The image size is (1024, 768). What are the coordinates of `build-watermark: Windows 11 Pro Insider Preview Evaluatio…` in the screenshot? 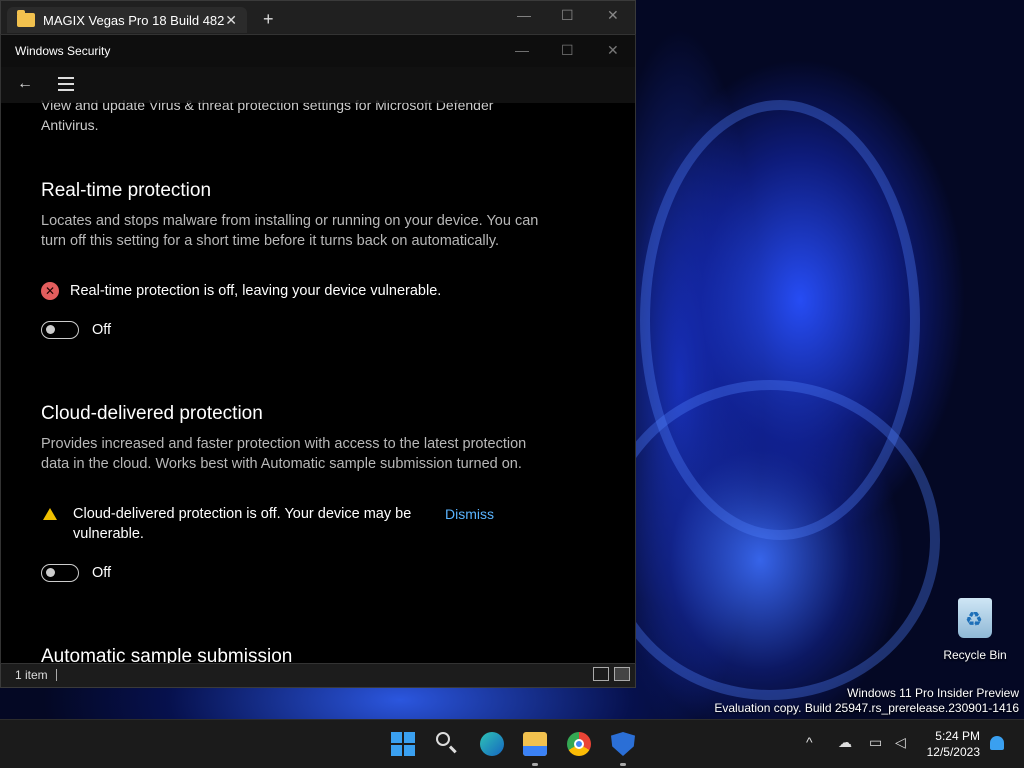 It's located at (866, 701).